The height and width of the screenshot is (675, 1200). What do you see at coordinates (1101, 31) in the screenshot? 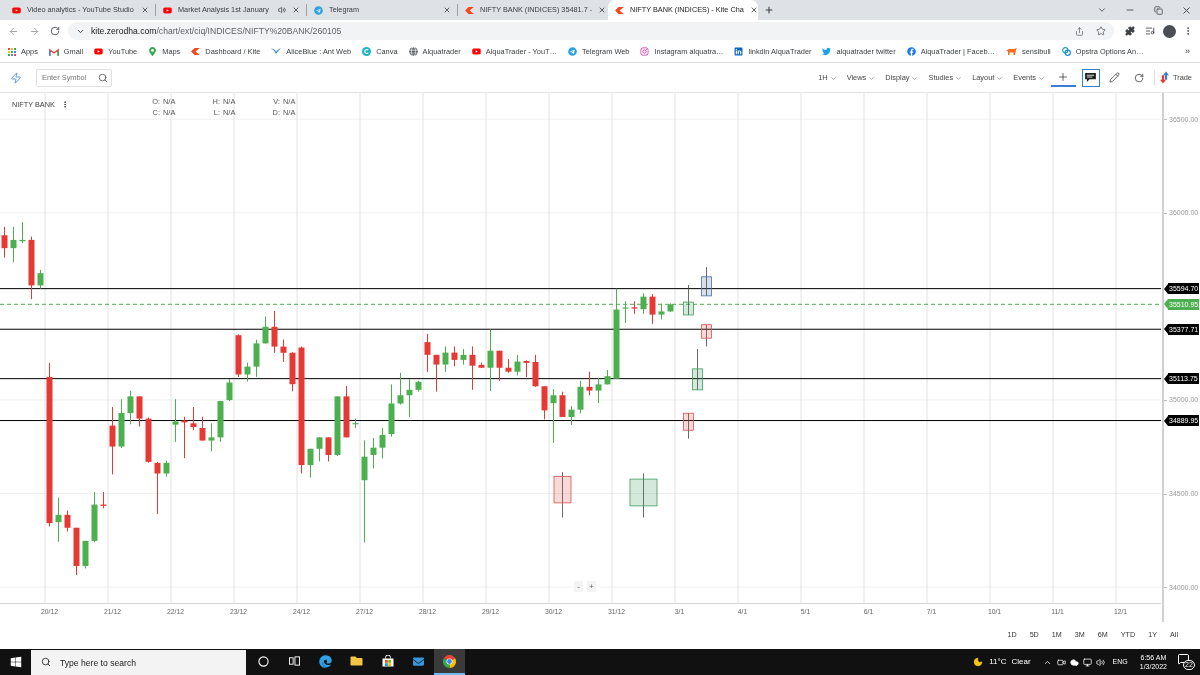
I see `star-icon` at bounding box center [1101, 31].